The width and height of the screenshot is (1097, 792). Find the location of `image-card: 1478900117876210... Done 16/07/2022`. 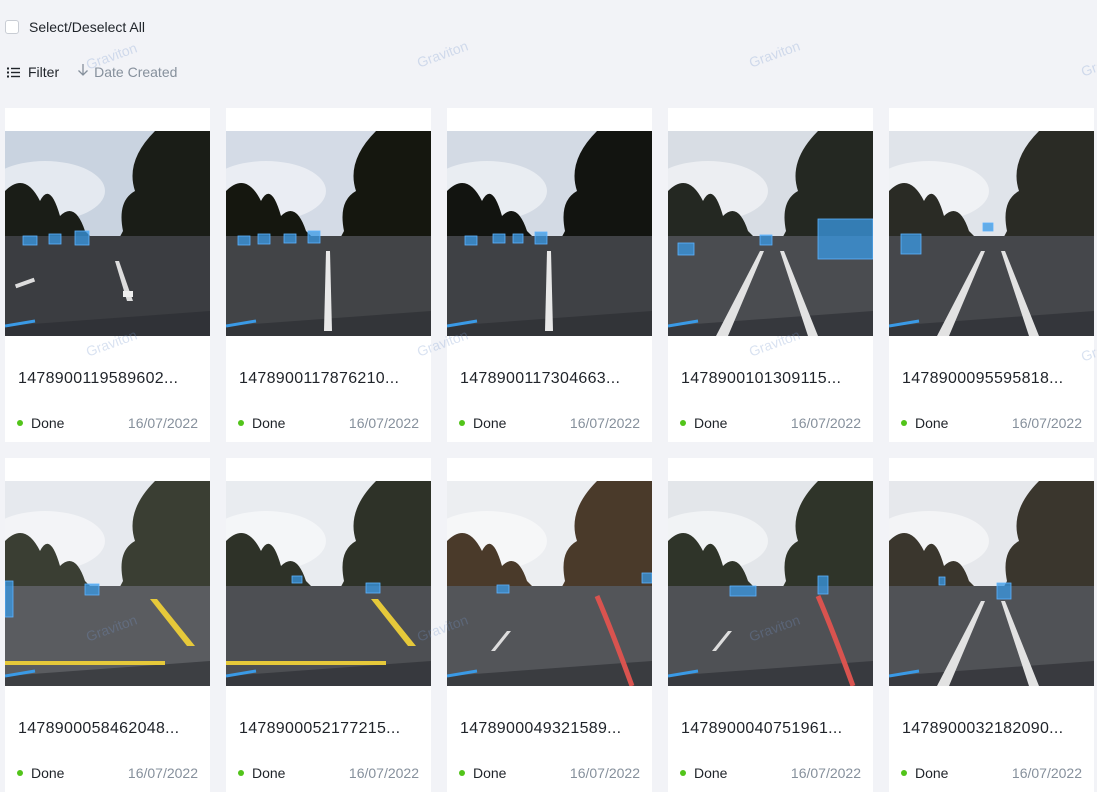

image-card: 1478900117876210... Done 16/07/2022 is located at coordinates (328, 275).